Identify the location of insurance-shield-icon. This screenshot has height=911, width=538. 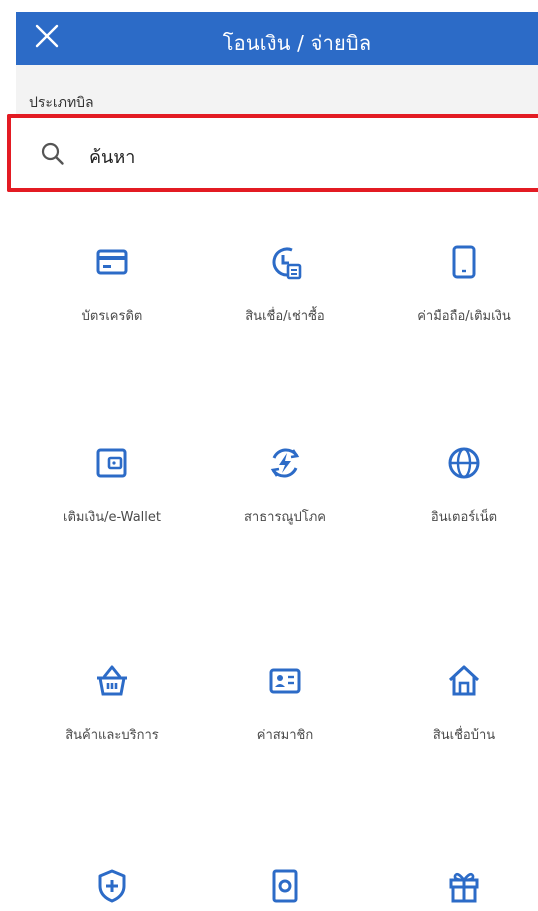
(112, 886).